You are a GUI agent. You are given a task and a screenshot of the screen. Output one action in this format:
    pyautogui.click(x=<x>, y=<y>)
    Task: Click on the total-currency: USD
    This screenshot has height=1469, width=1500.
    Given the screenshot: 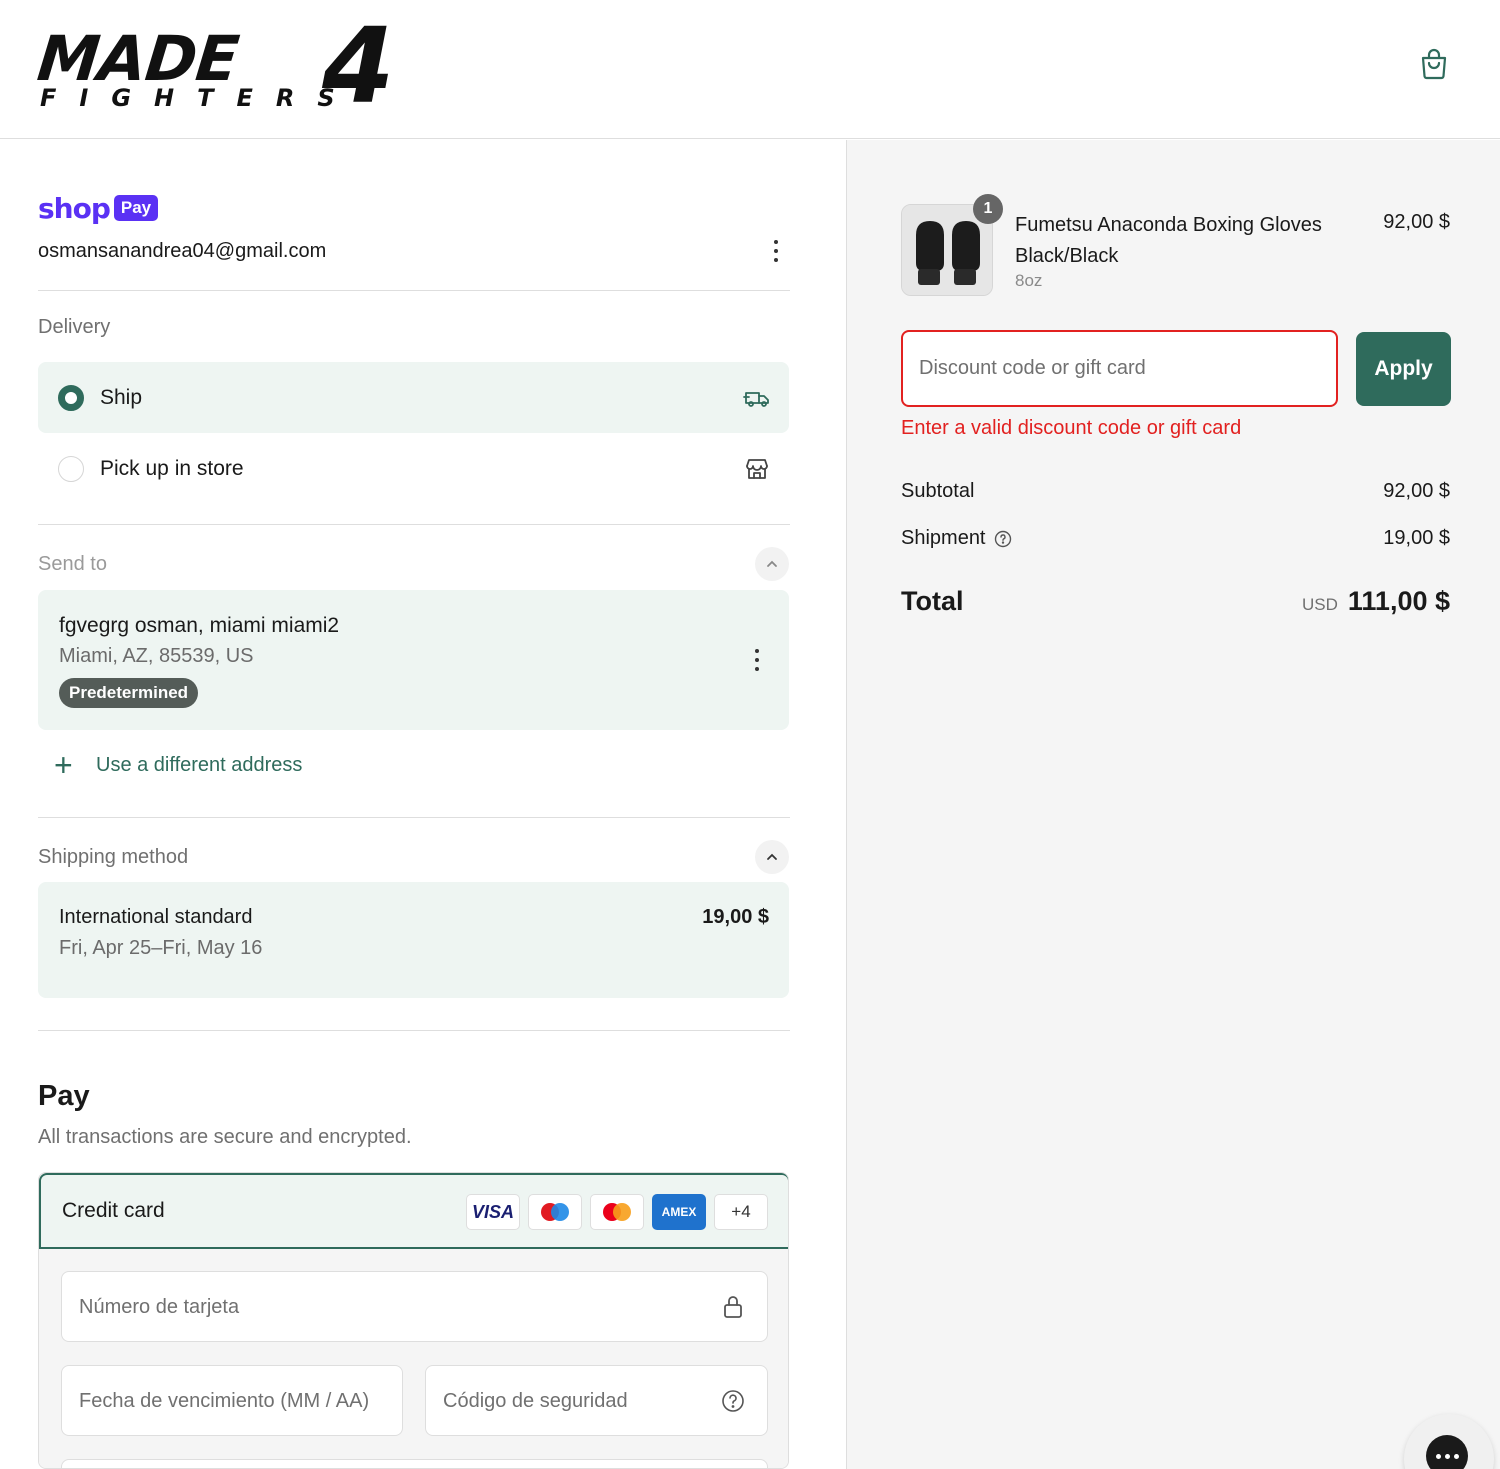 What is the action you would take?
    pyautogui.click(x=1319, y=604)
    